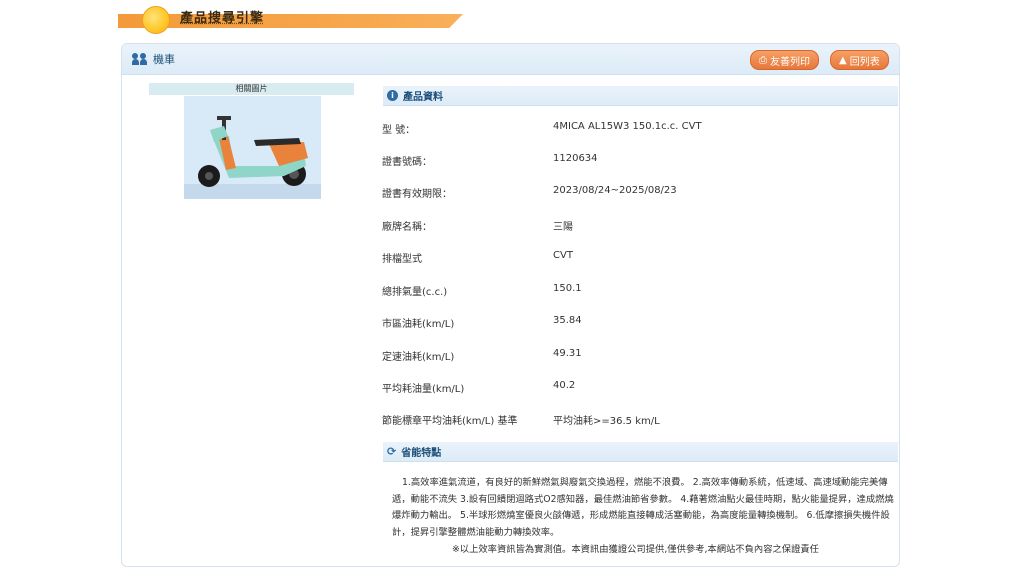  What do you see at coordinates (417, 194) in the screenshot?
I see `info-key: 證書有效期限：` at bounding box center [417, 194].